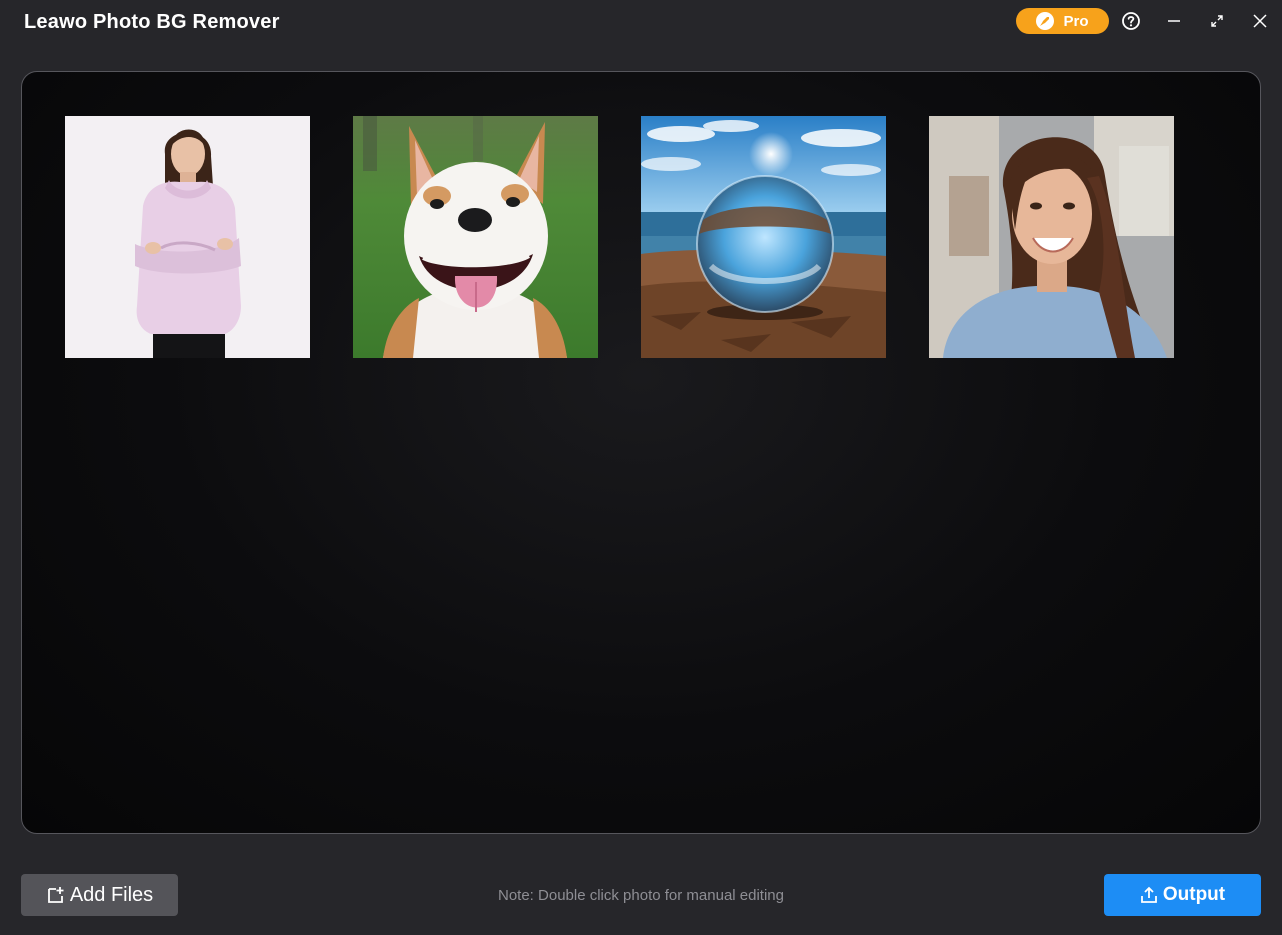  Describe the element at coordinates (1062, 21) in the screenshot. I see `pro-button: Pro` at that location.